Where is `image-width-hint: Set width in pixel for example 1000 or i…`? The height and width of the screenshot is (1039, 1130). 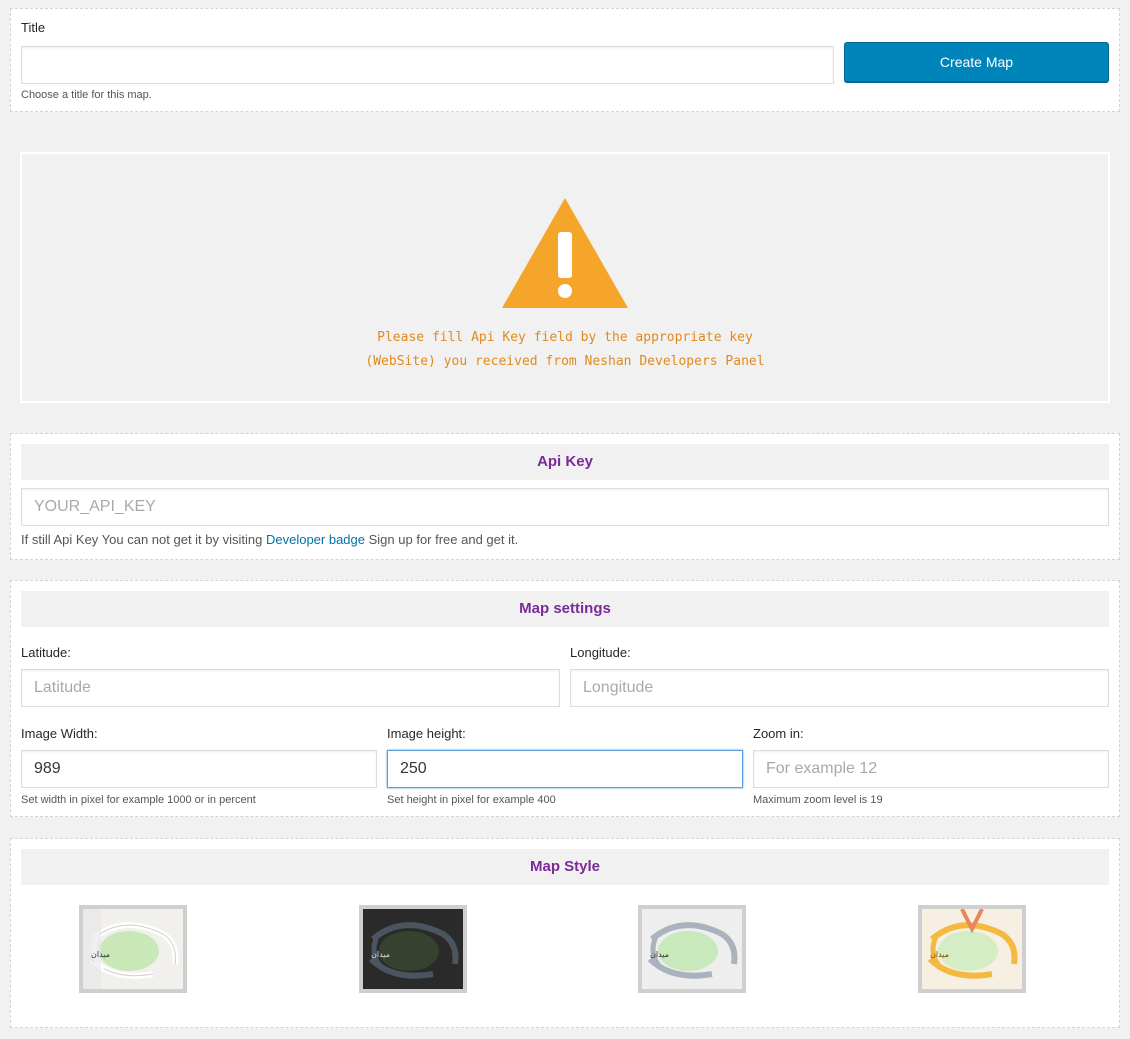 image-width-hint: Set width in pixel for example 1000 or i… is located at coordinates (138, 800).